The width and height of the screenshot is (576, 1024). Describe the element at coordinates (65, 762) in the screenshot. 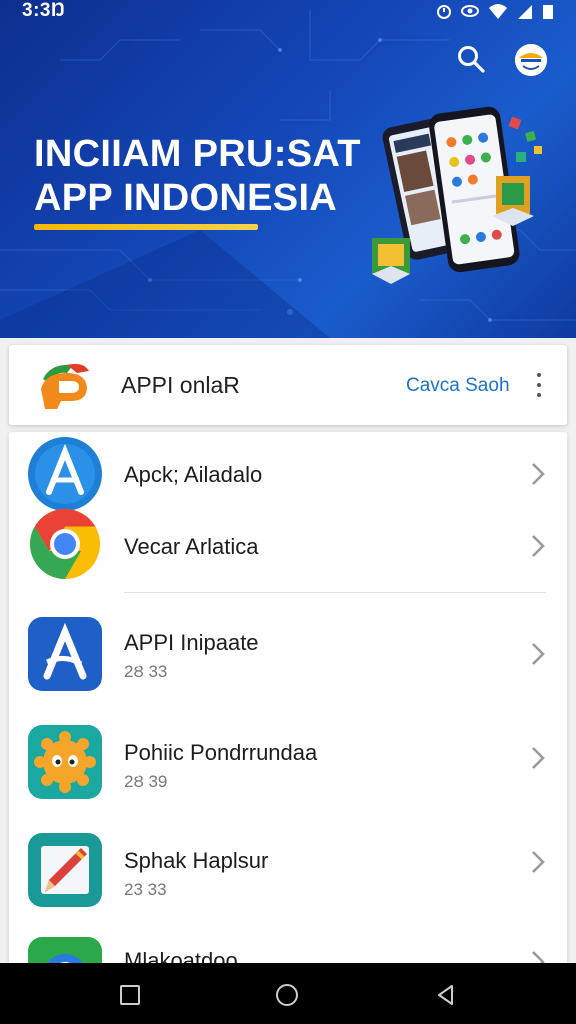

I see `gear-face-icon` at that location.